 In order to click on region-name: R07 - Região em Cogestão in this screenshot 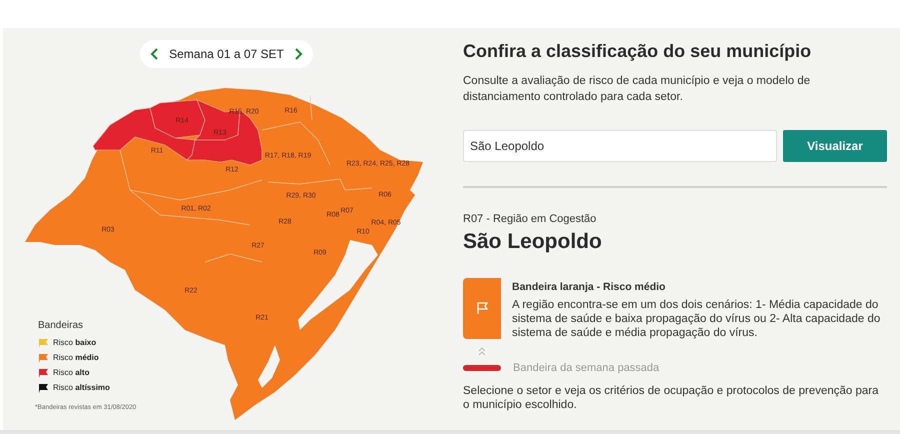, I will do `click(530, 219)`.